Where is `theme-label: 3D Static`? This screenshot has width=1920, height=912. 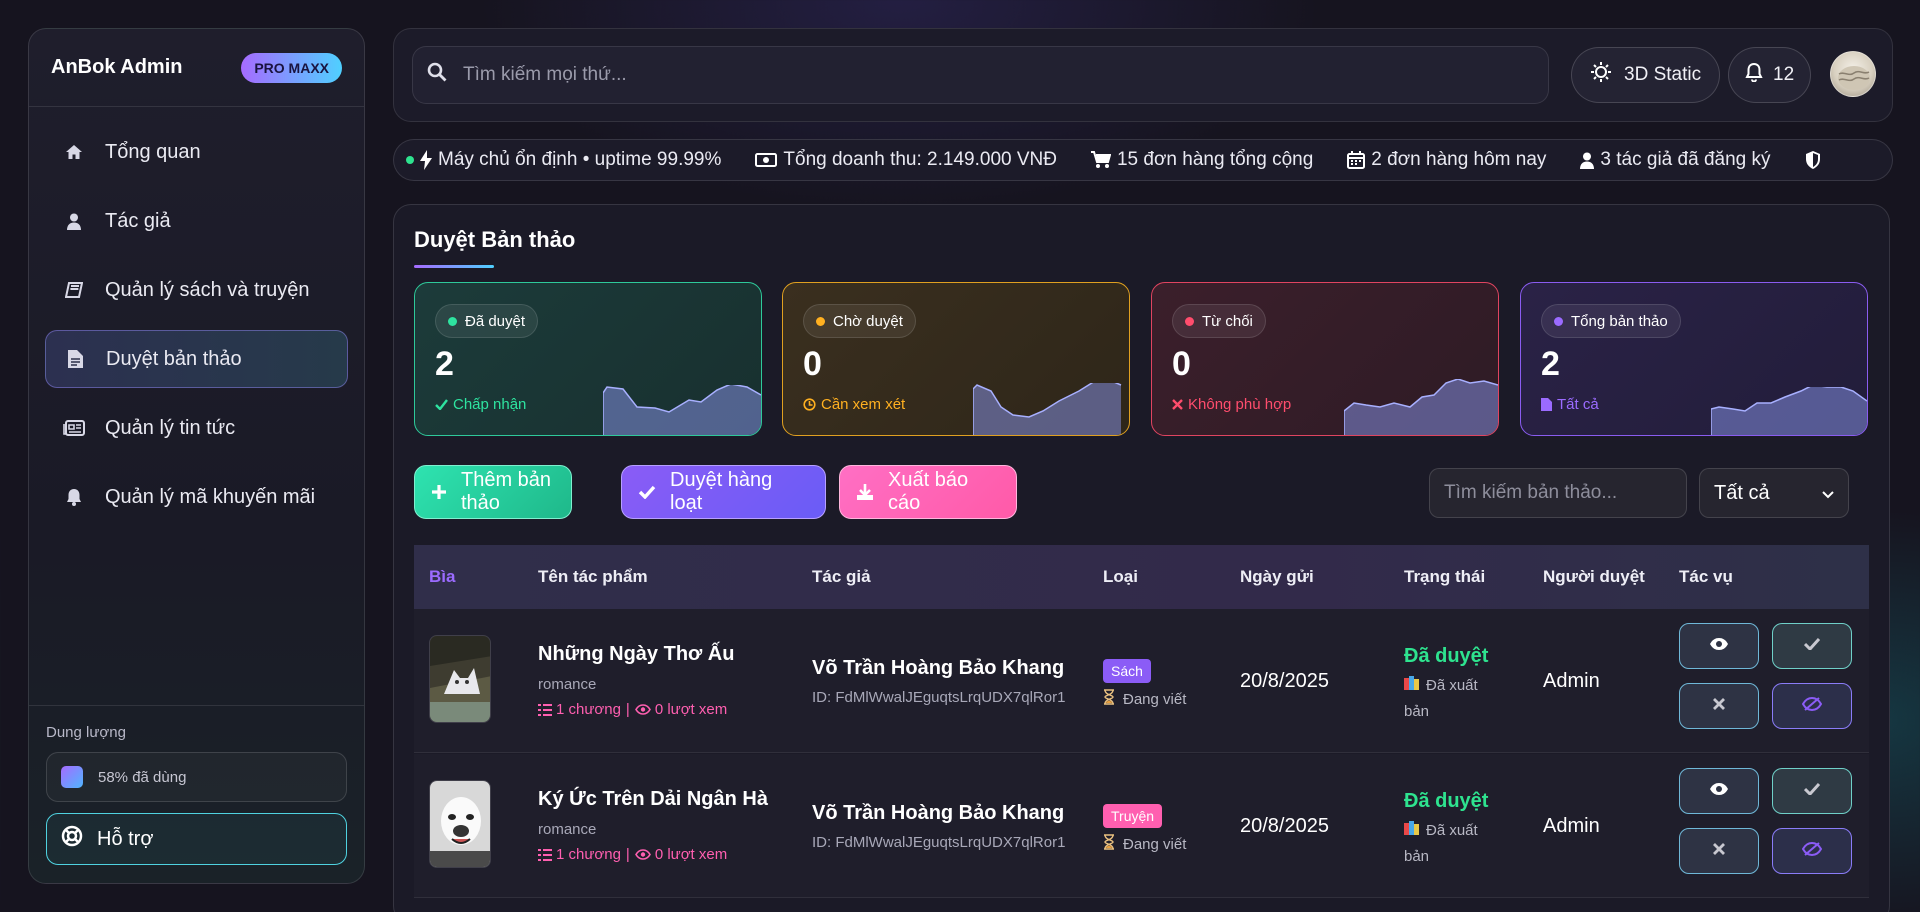
theme-label: 3D Static is located at coordinates (1663, 74).